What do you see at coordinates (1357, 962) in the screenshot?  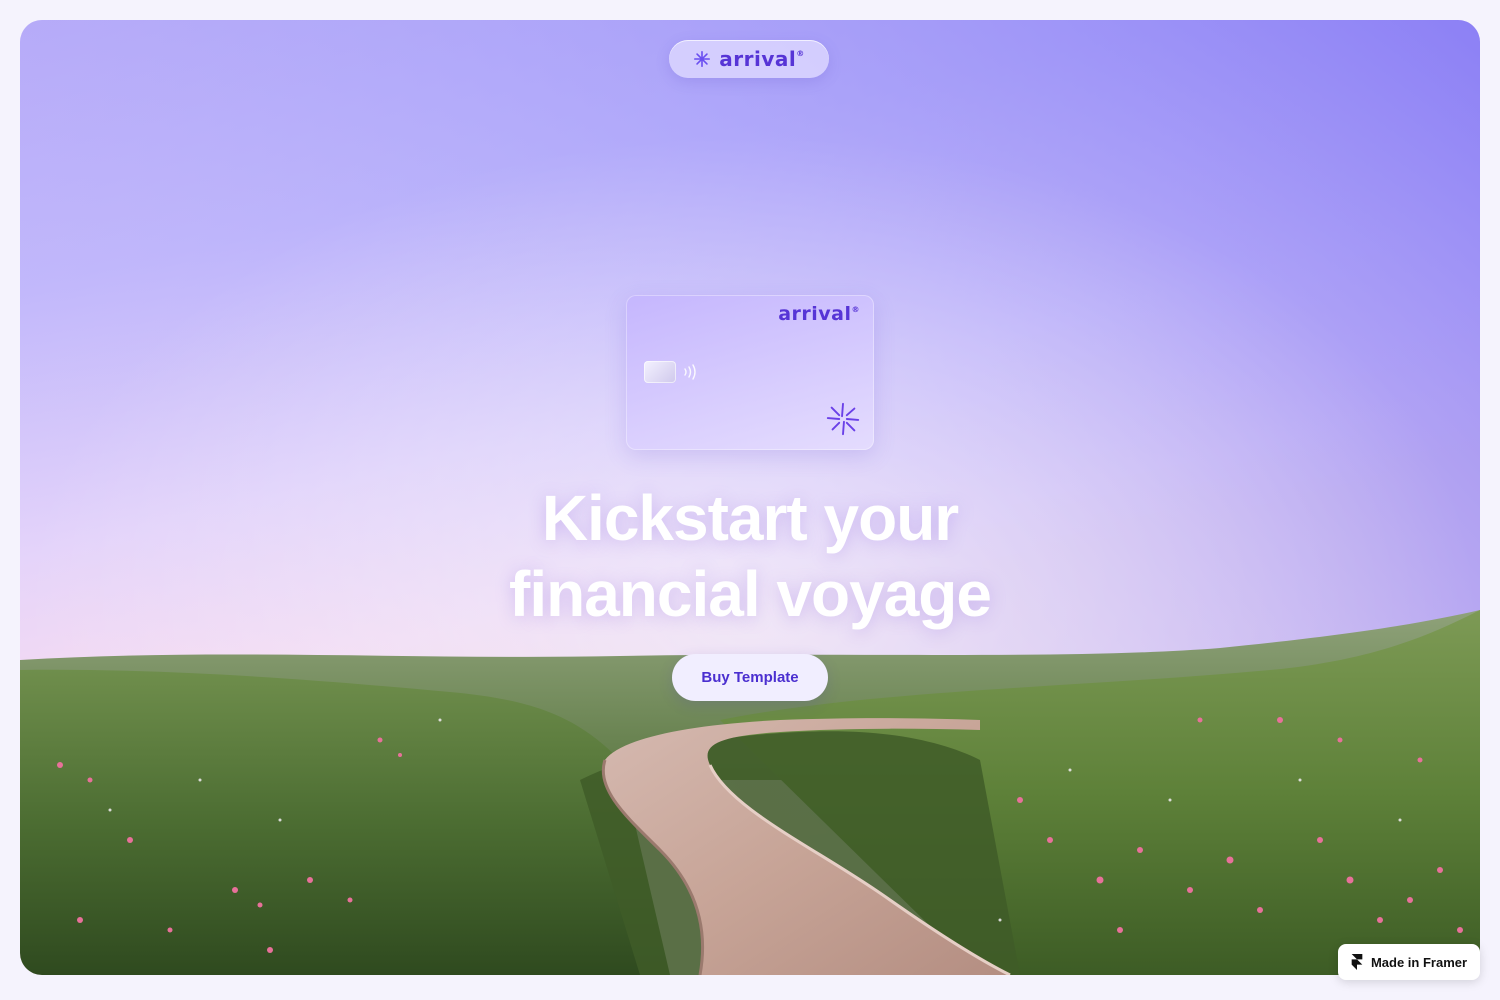 I see `framer-logo-icon` at bounding box center [1357, 962].